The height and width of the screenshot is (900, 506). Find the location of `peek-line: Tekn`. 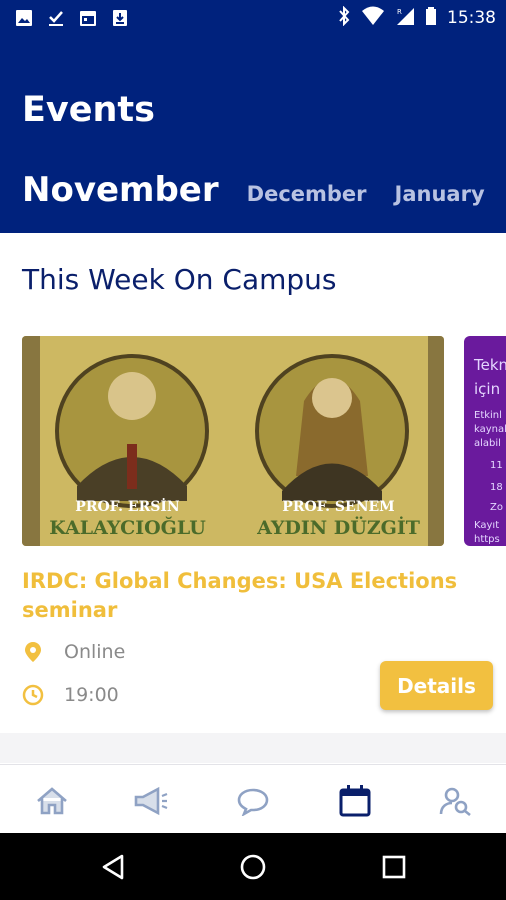

peek-line: Tekn is located at coordinates (490, 365).